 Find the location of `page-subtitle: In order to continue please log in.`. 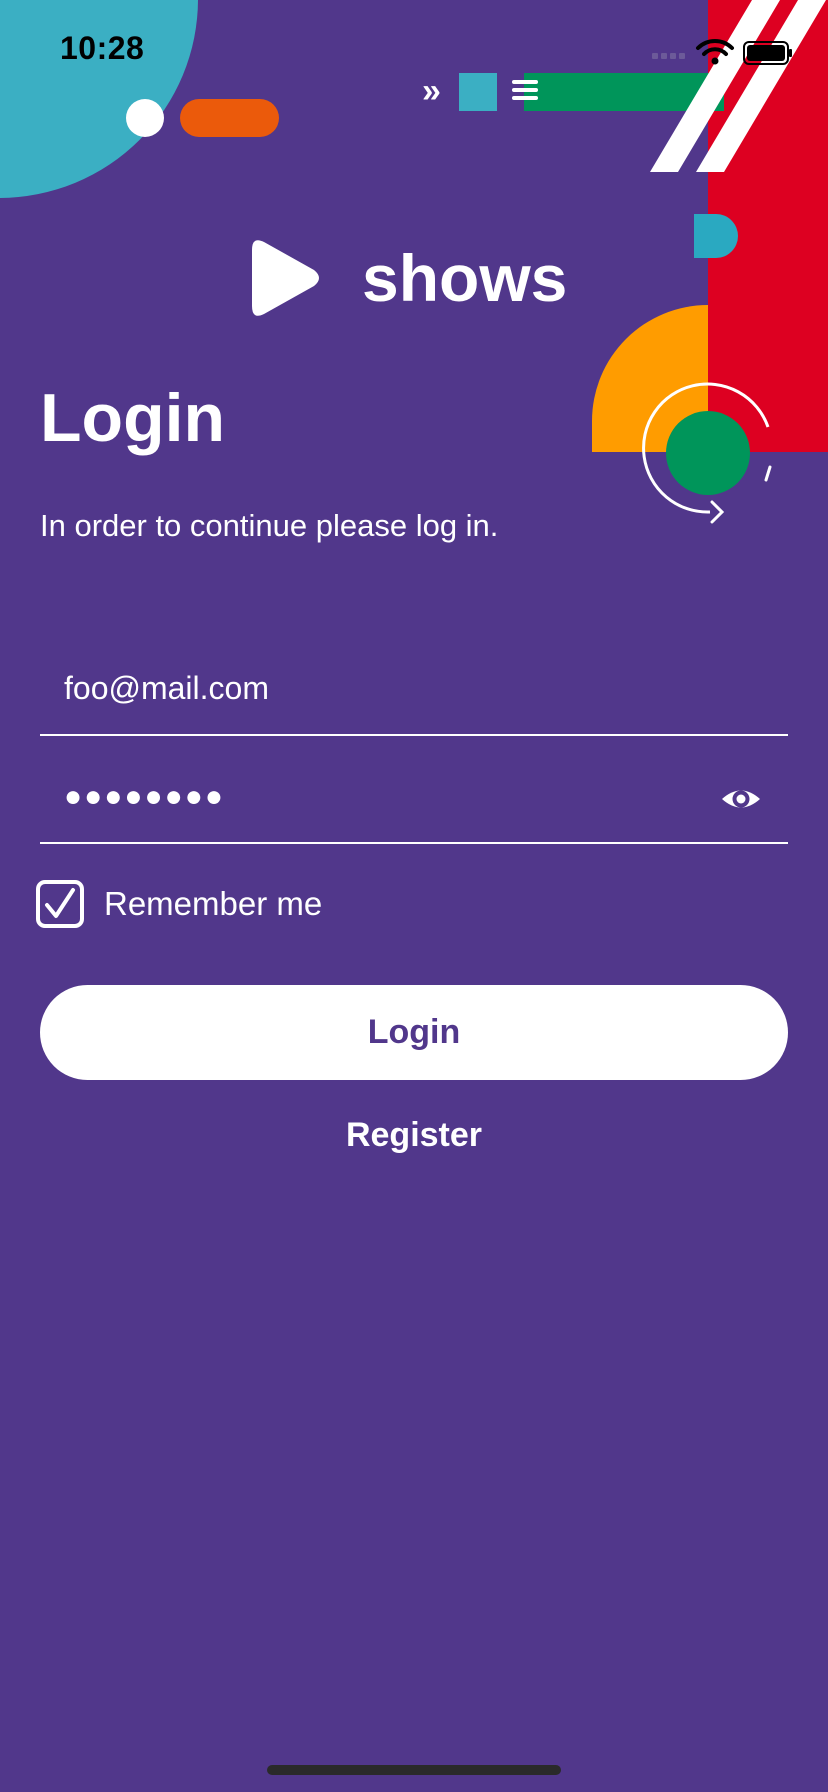

page-subtitle: In order to continue please log in. is located at coordinates (269, 525).